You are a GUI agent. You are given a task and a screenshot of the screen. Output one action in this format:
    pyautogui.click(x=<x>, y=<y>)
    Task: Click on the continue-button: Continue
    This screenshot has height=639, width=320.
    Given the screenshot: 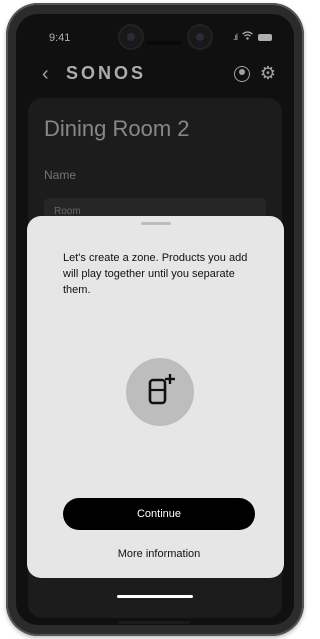 What is the action you would take?
    pyautogui.click(x=159, y=514)
    